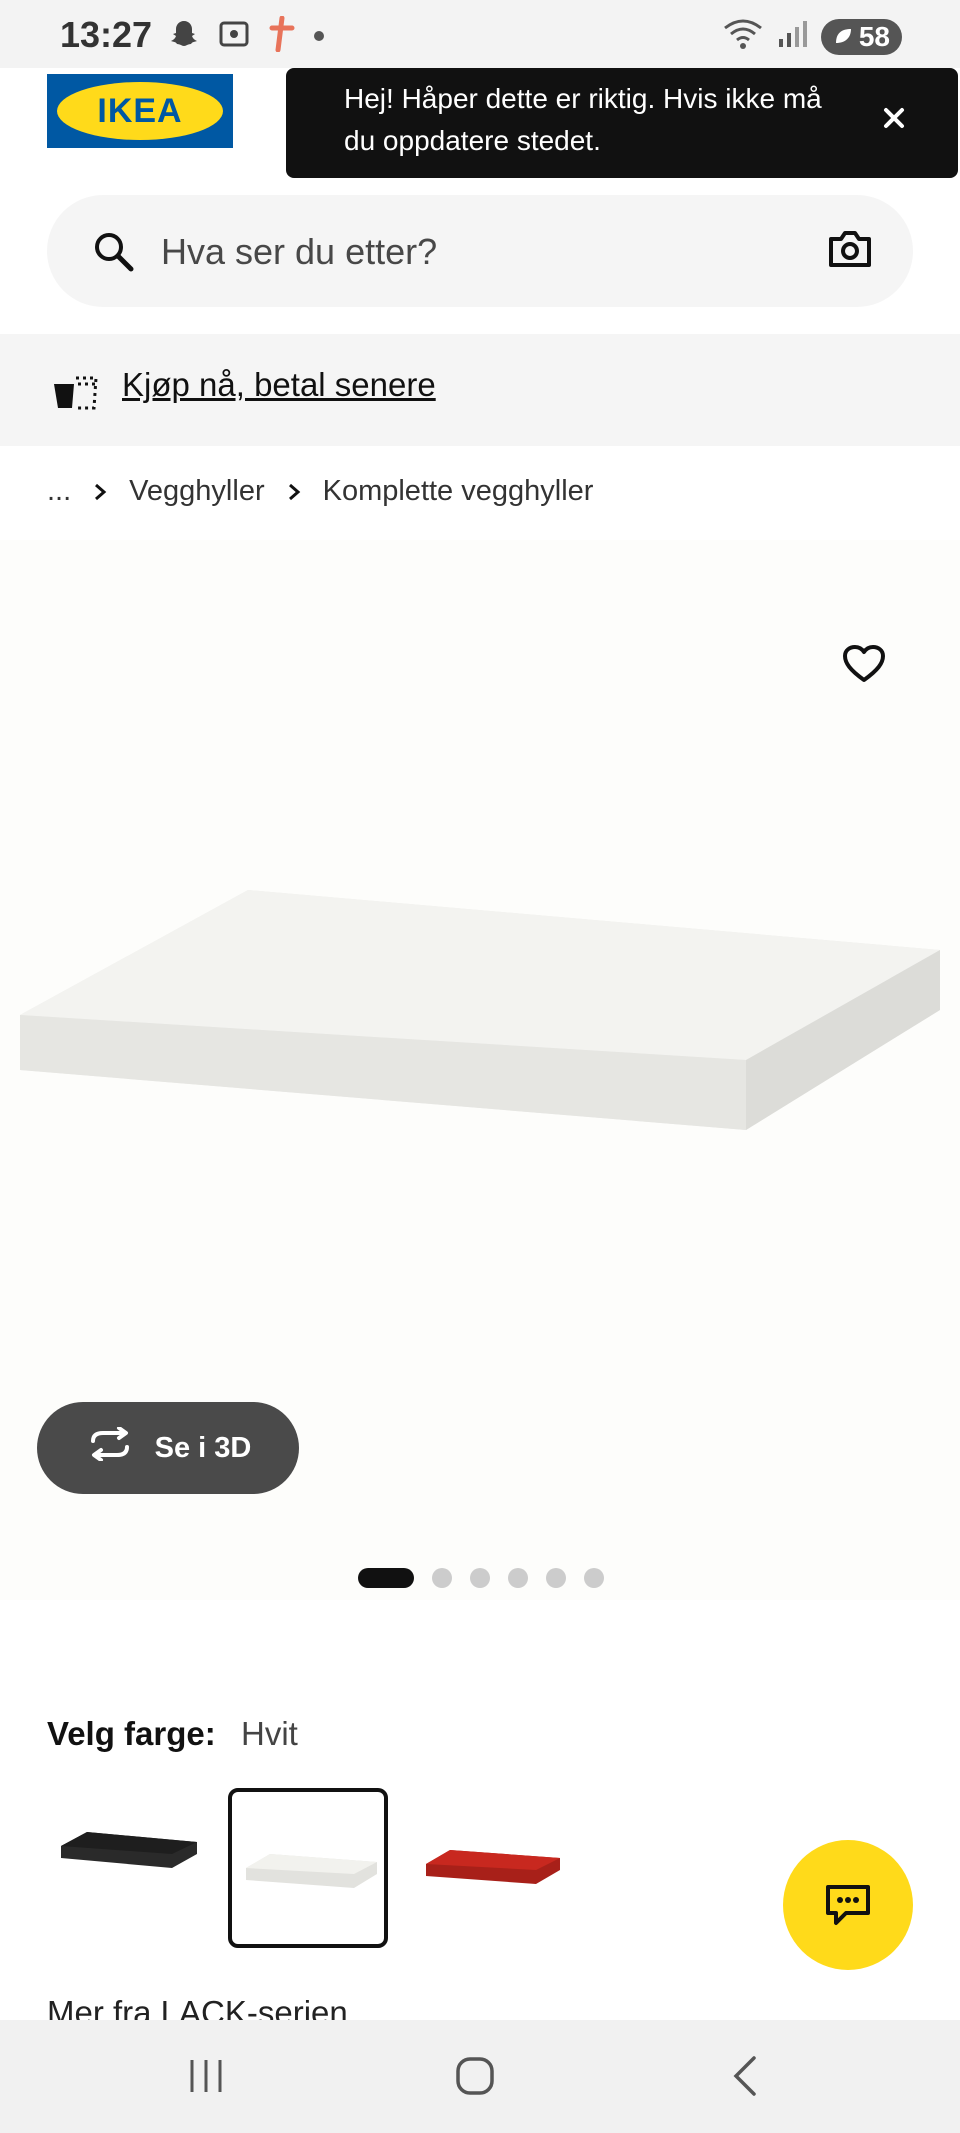  Describe the element at coordinates (493, 1867) in the screenshot. I see `red-shelf-thumbnail` at that location.